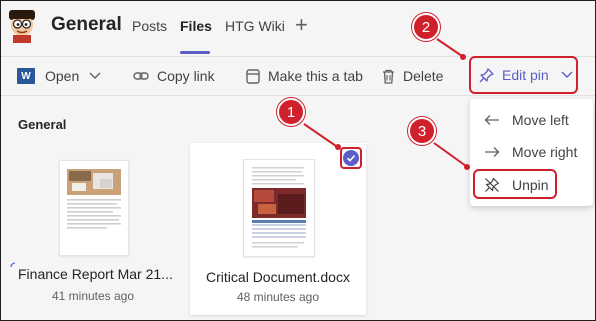 This screenshot has width=596, height=321. What do you see at coordinates (426, 27) in the screenshot?
I see `callout-2: 2` at bounding box center [426, 27].